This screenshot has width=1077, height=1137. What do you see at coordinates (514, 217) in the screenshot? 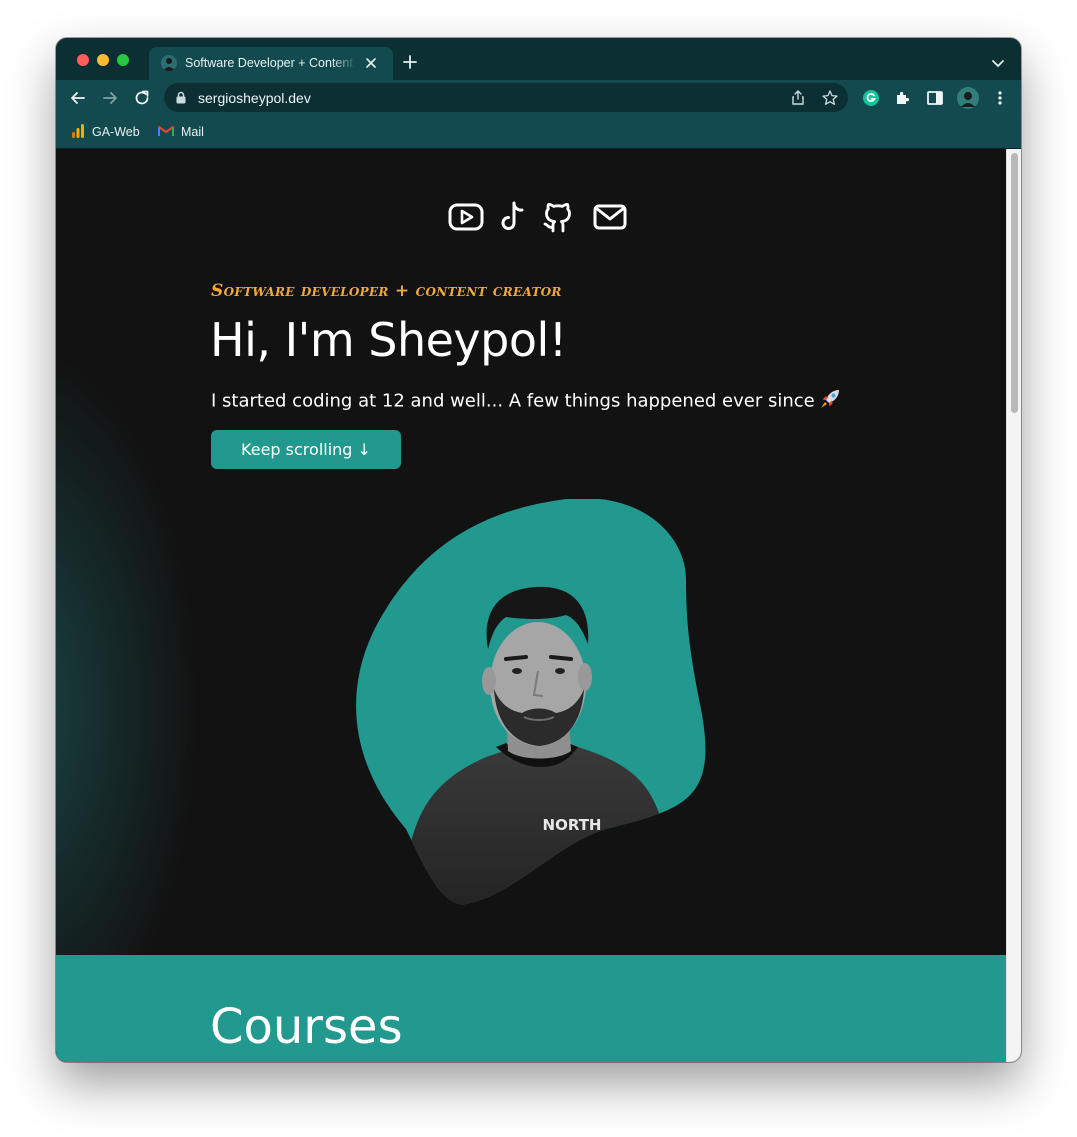
I see `tiktok-icon` at bounding box center [514, 217].